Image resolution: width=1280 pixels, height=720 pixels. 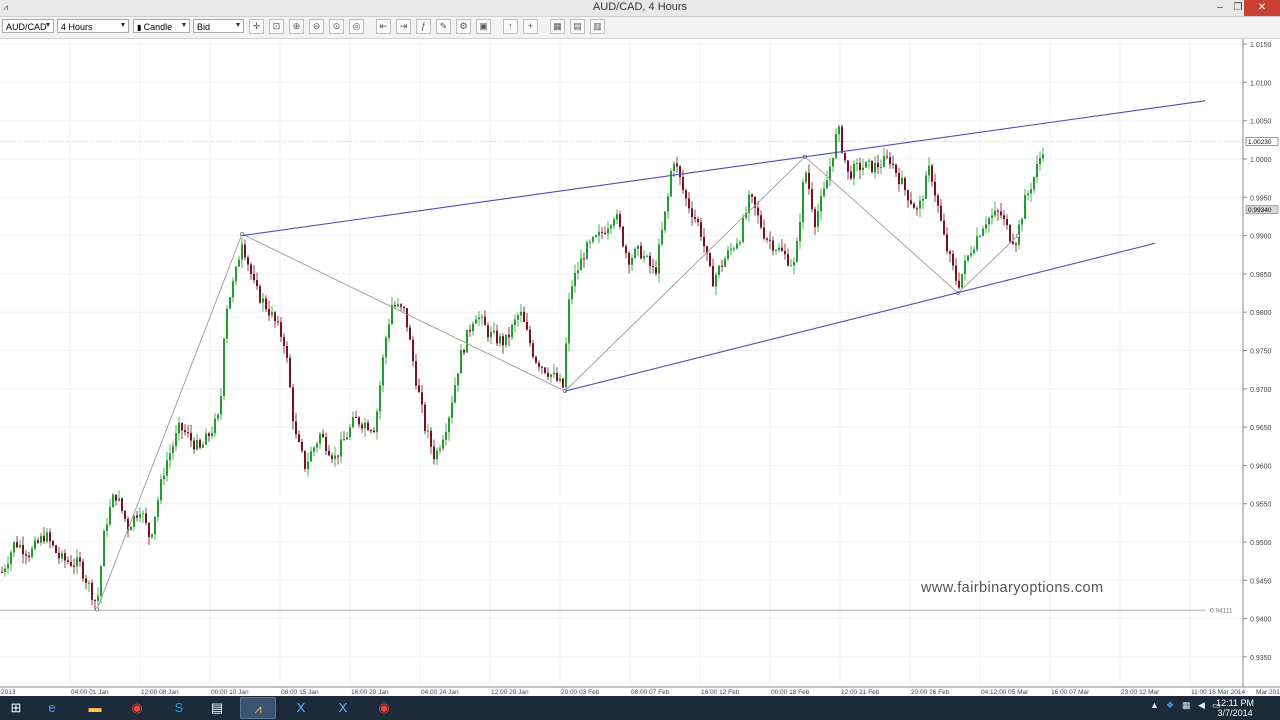 What do you see at coordinates (443, 26) in the screenshot?
I see `draw-icon: ✎` at bounding box center [443, 26].